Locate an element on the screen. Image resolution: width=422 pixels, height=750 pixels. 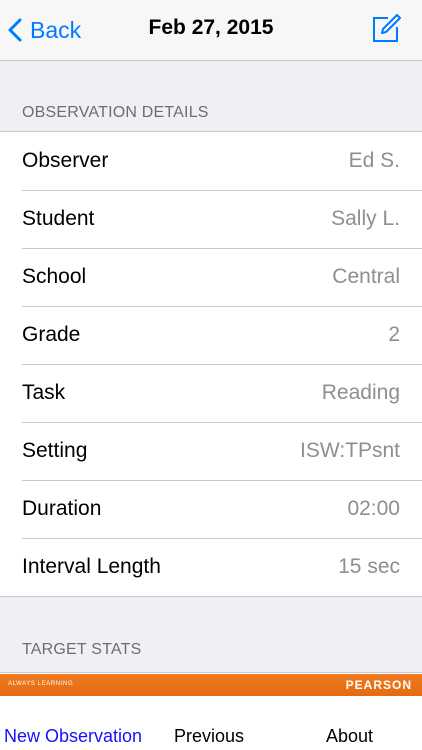
detail-value: Central is located at coordinates (366, 276).